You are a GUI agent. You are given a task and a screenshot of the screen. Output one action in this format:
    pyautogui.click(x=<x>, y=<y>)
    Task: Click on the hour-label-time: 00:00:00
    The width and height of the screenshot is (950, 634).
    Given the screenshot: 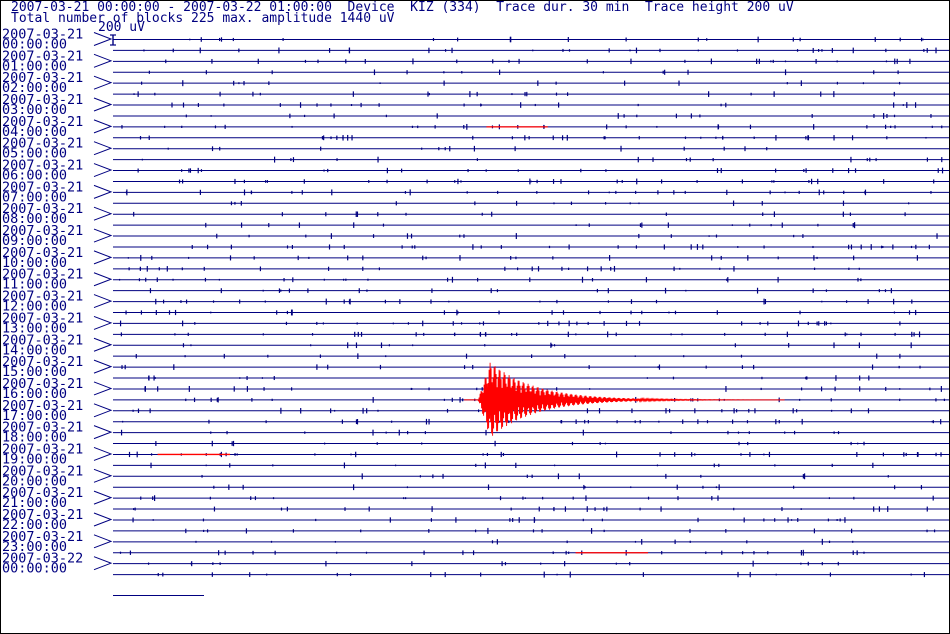 What is the action you would take?
    pyautogui.click(x=34, y=569)
    